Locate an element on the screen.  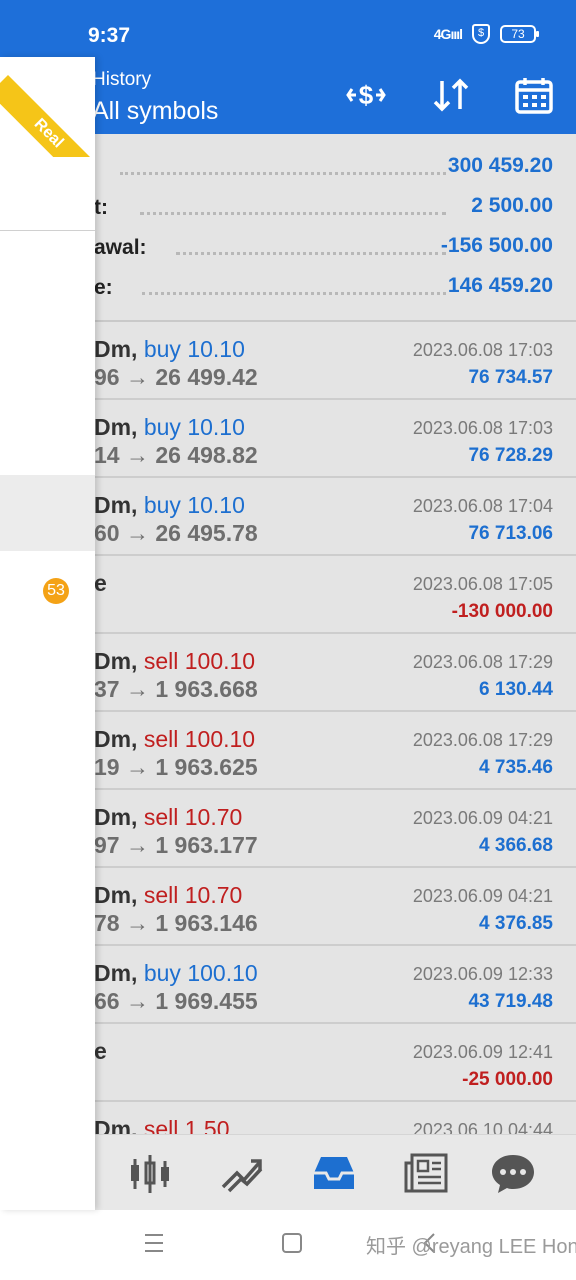
deal-profit: 76 734.57 is located at coordinates (510, 377).